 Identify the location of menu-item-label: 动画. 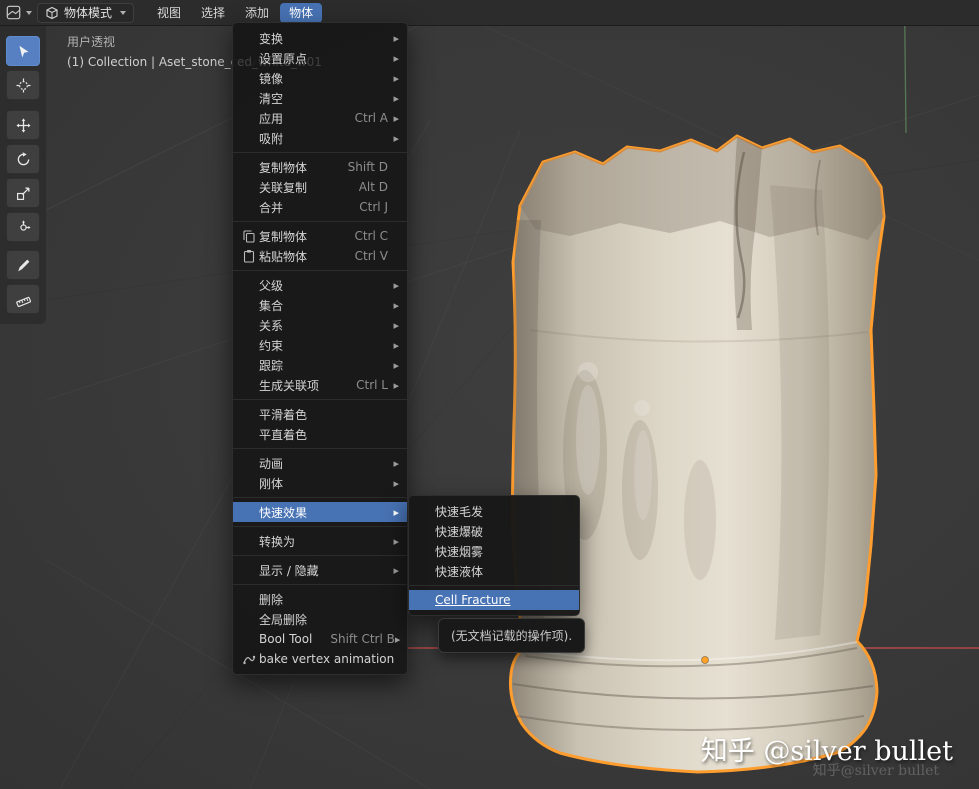
(271, 463).